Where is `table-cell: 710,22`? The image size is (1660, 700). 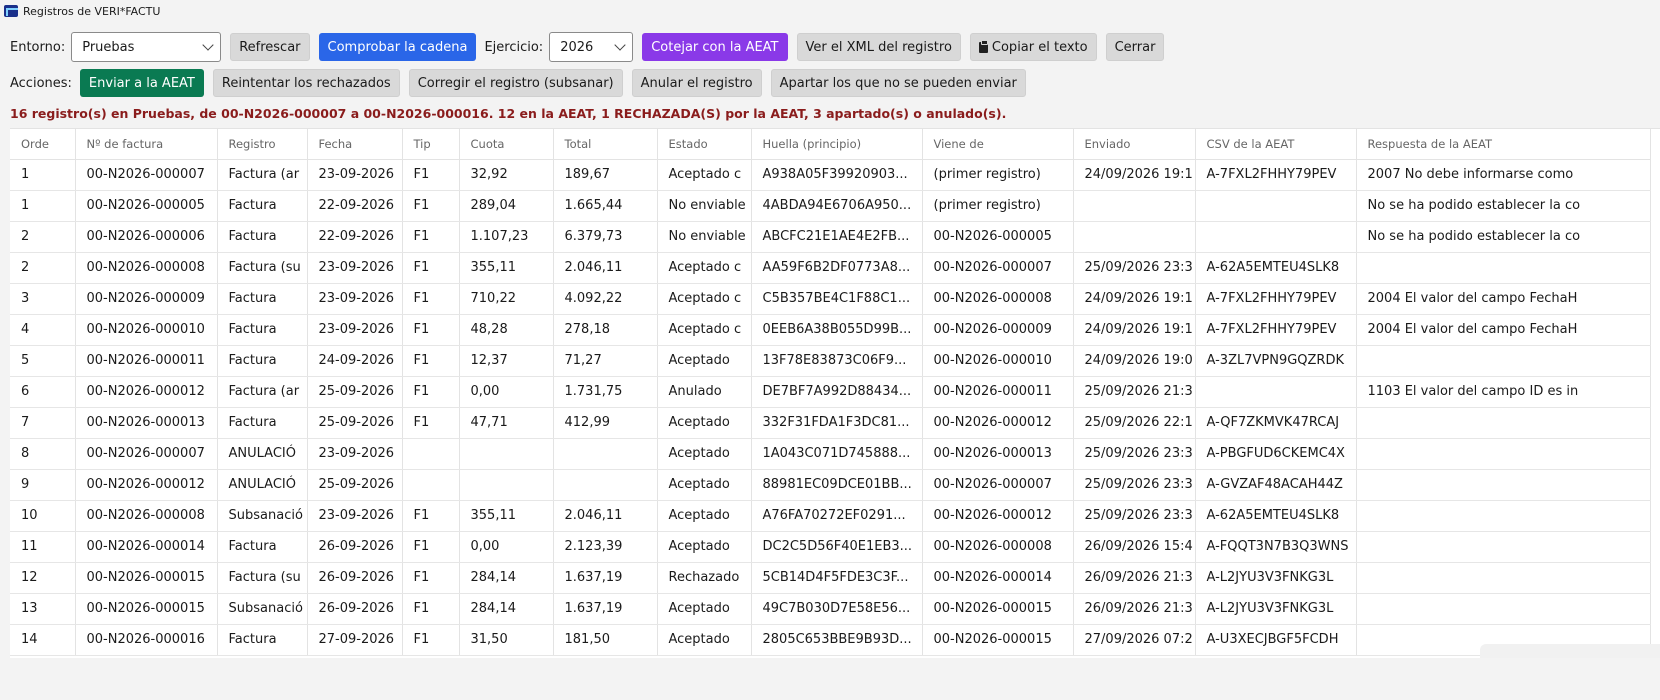
table-cell: 710,22 is located at coordinates (506, 299).